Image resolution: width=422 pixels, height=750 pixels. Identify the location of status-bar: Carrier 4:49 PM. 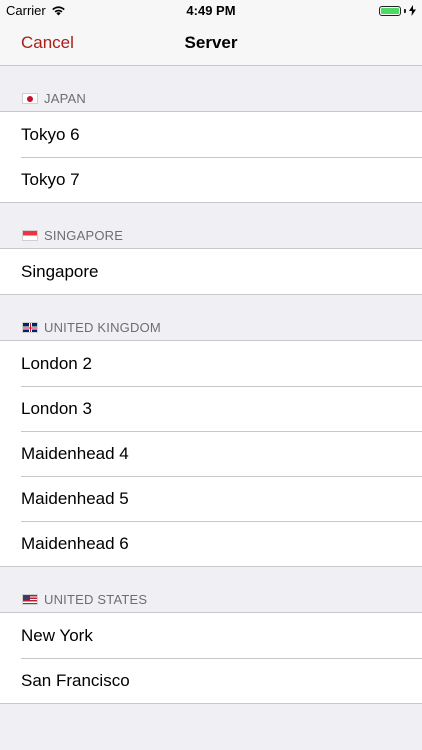
(211, 11).